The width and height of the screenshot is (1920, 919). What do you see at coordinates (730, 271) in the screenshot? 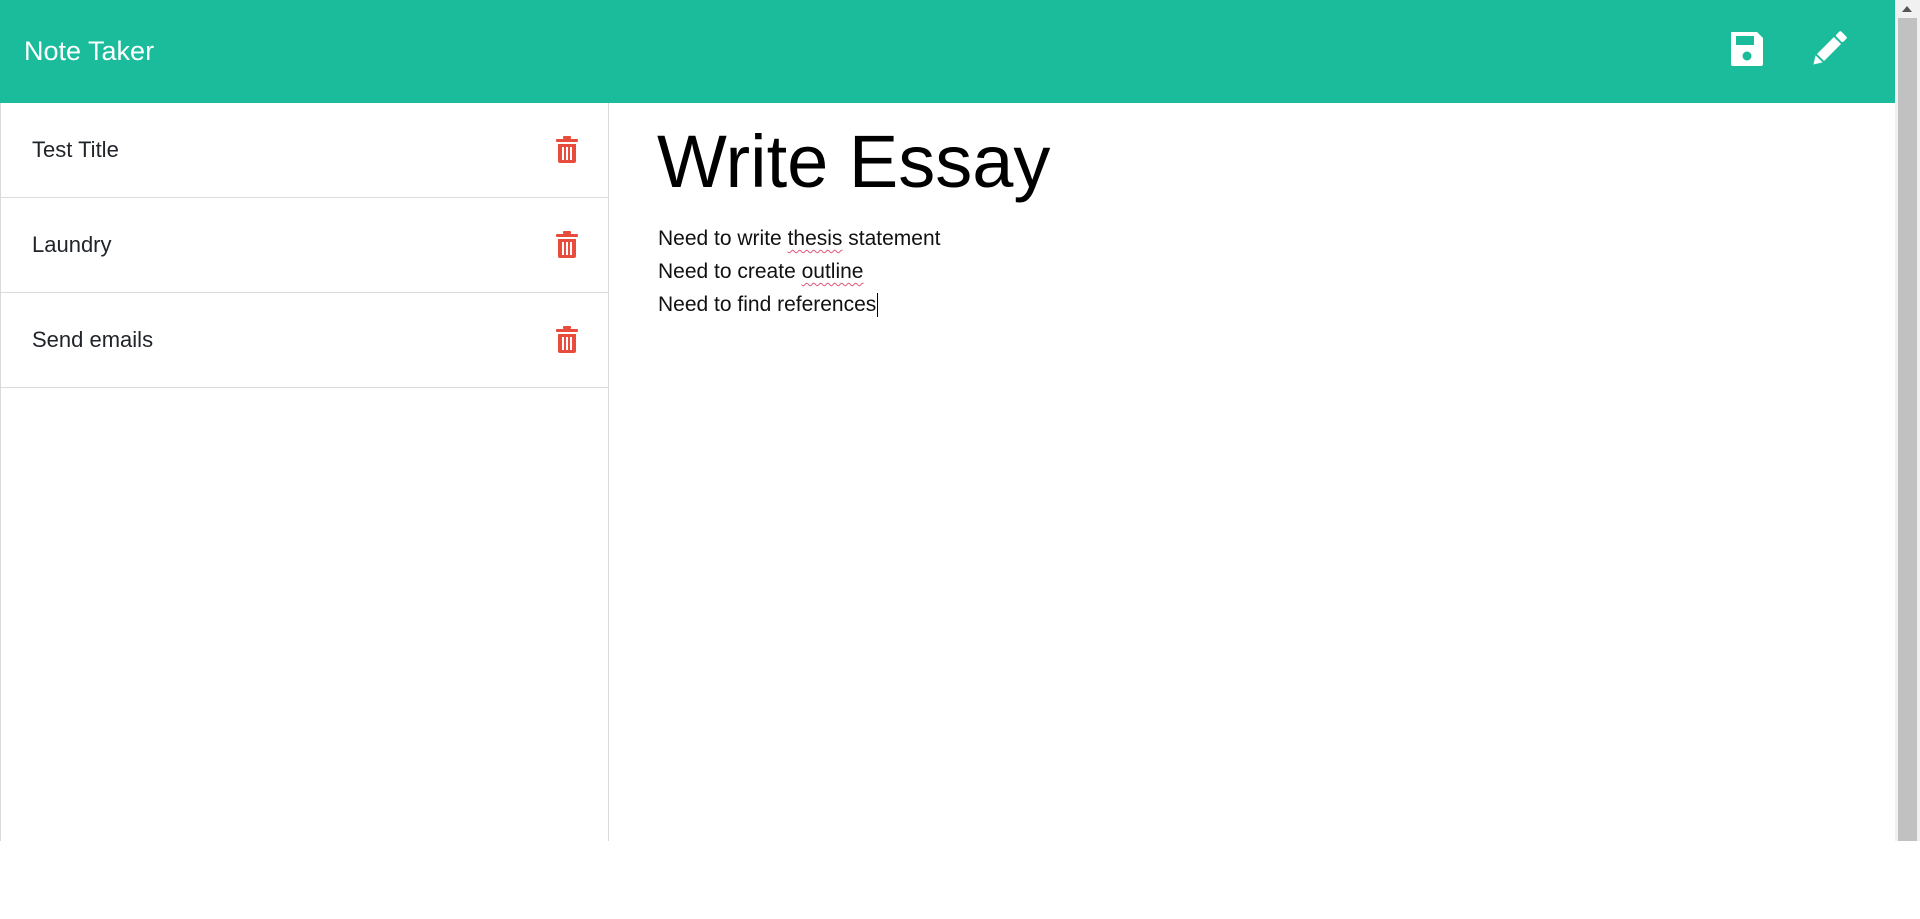
I see `note-text: Need to create` at bounding box center [730, 271].